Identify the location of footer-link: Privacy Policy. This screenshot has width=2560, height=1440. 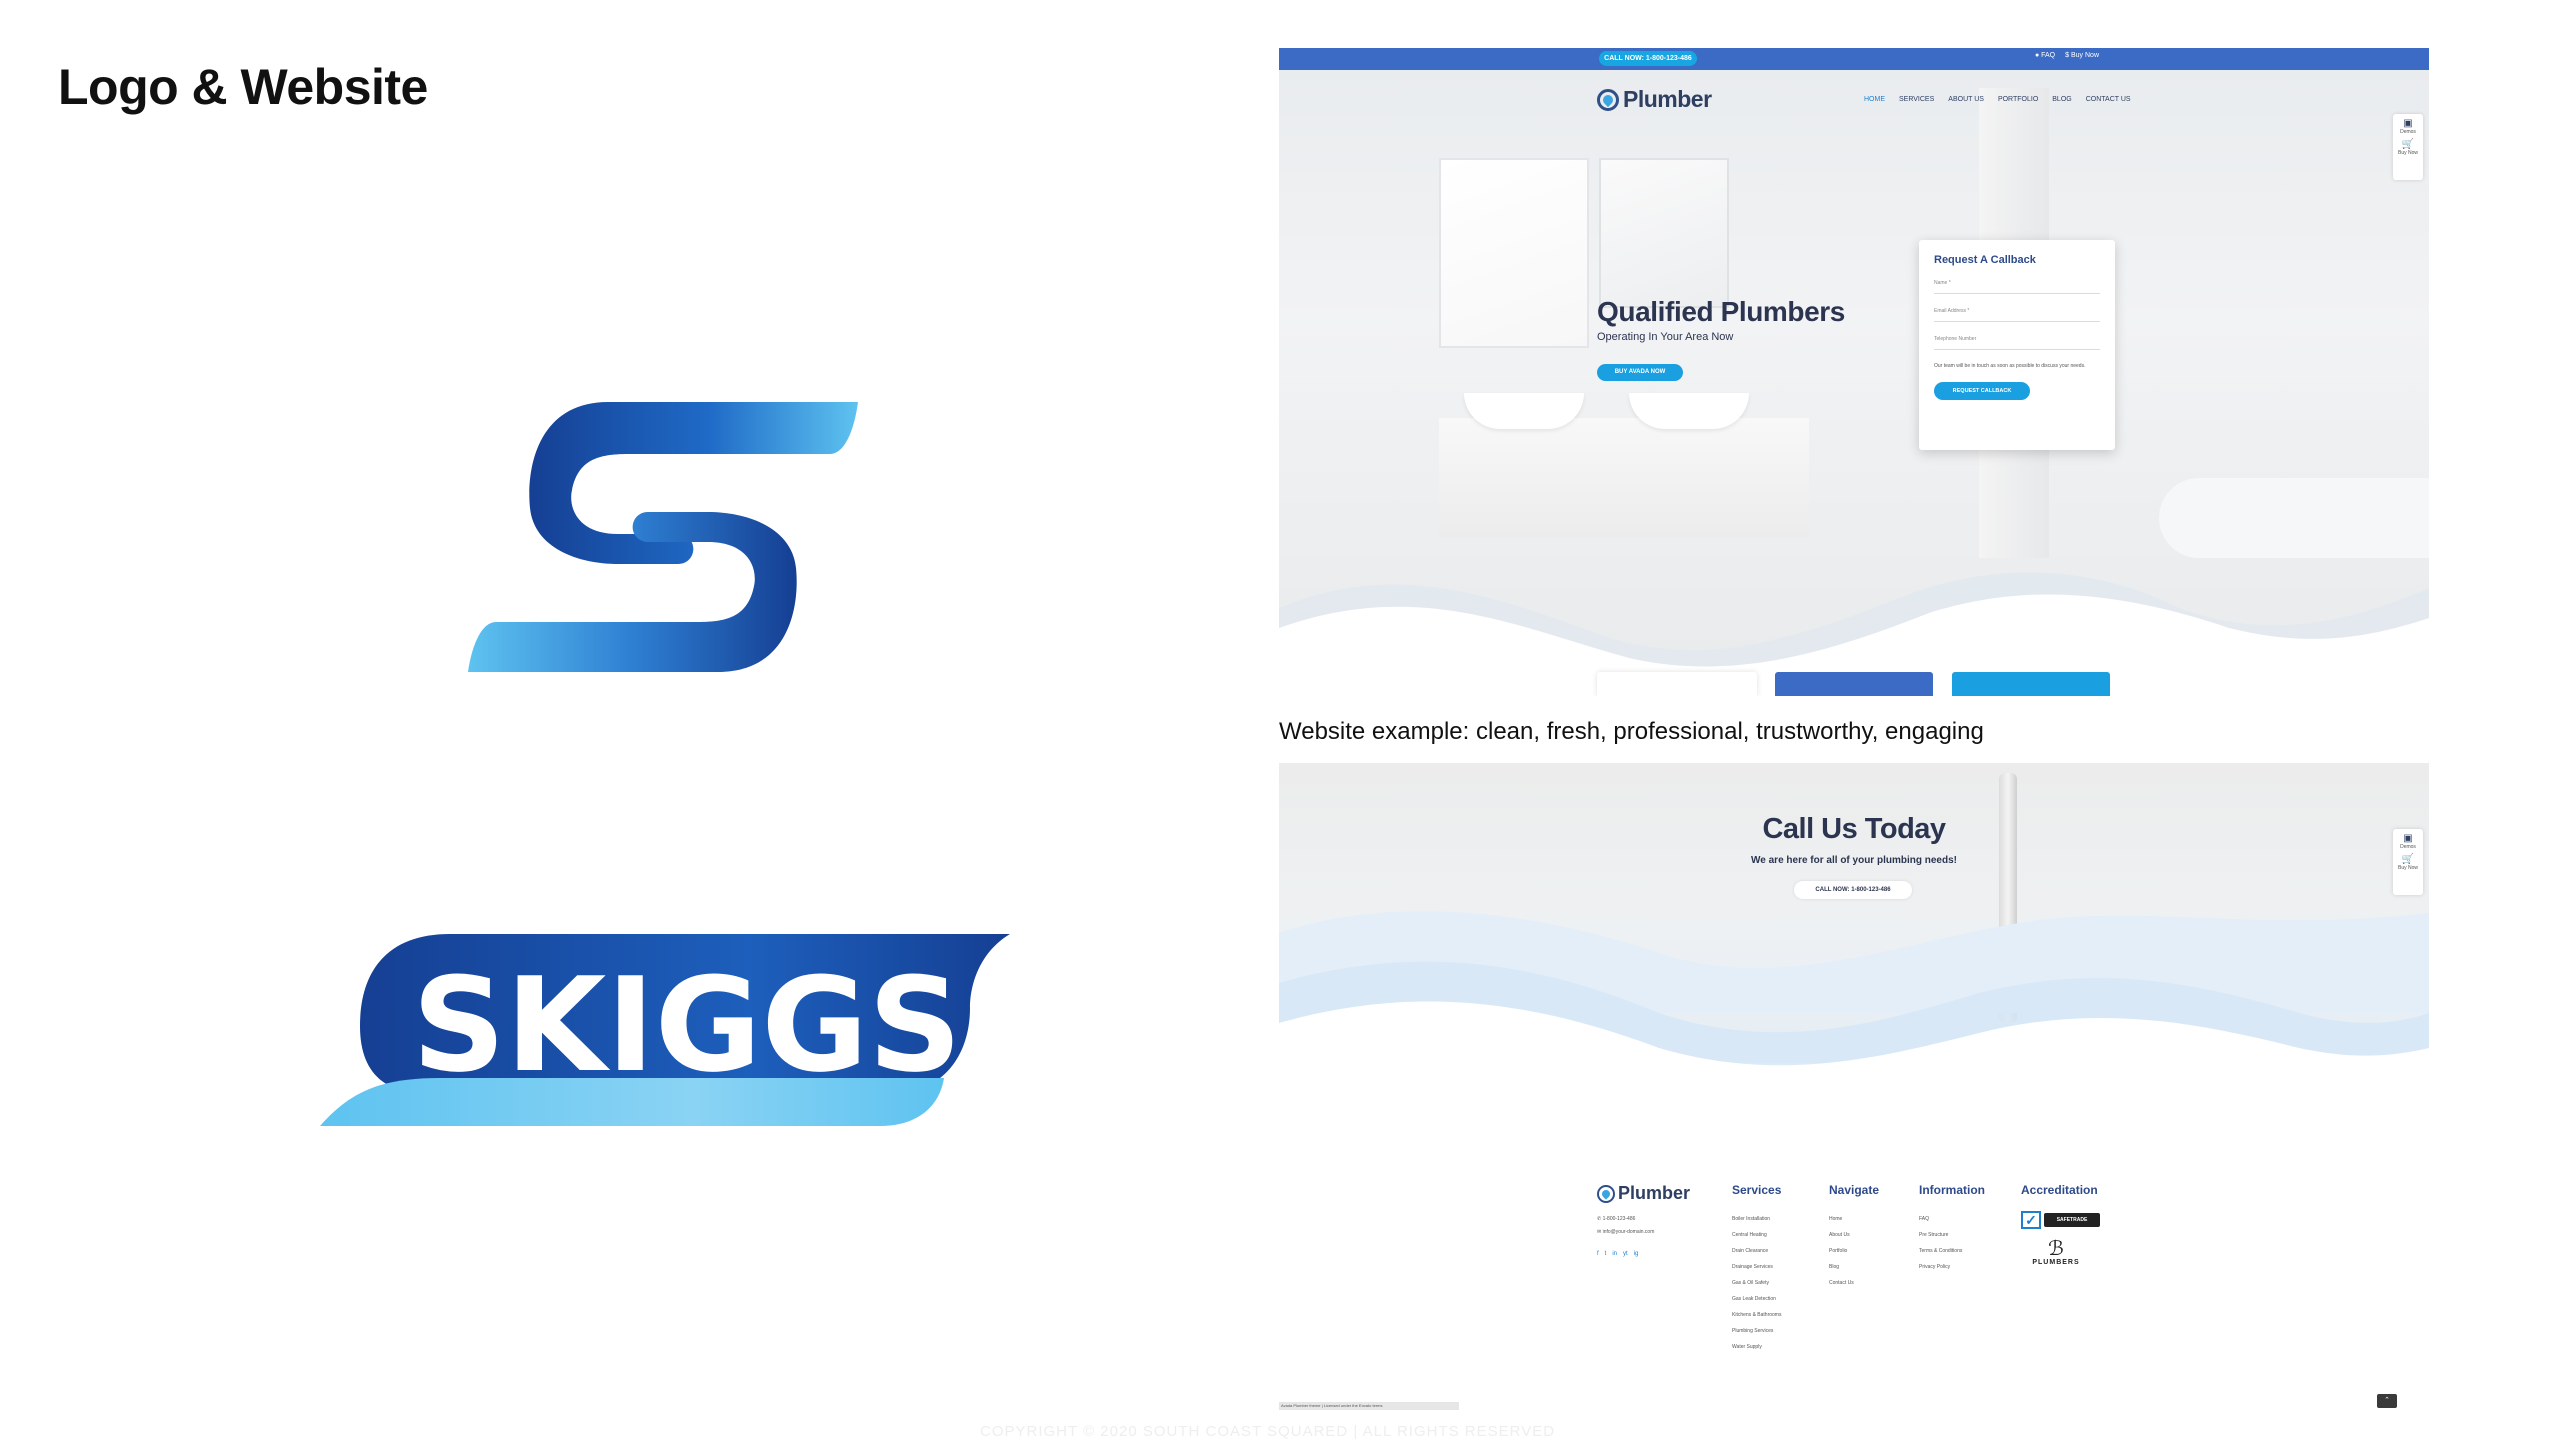
(1952, 1267).